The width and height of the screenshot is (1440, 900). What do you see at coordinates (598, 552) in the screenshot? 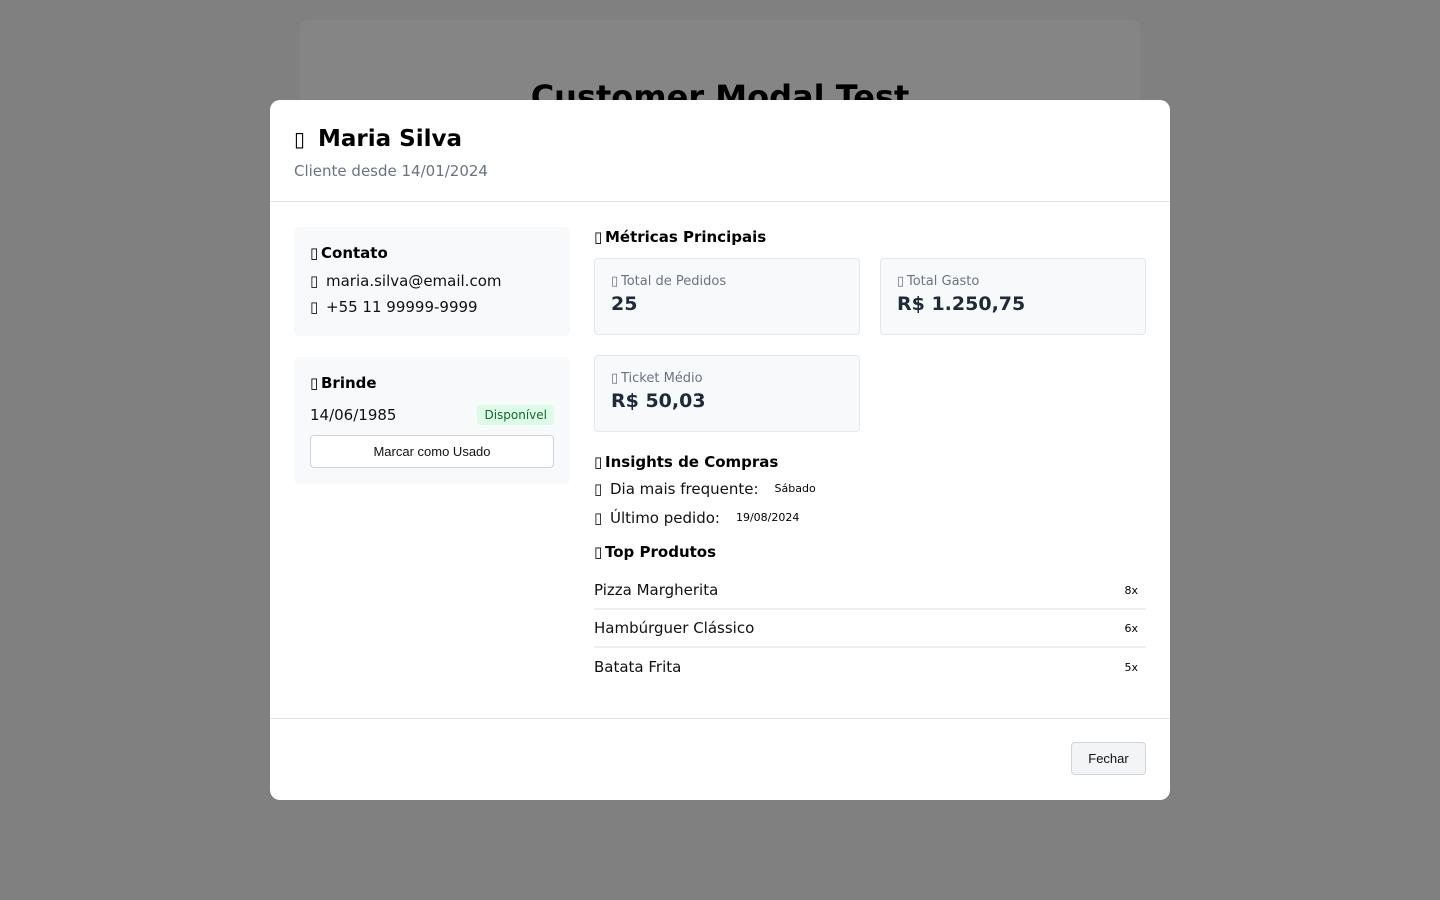
I see `trophy-icon: ▯` at bounding box center [598, 552].